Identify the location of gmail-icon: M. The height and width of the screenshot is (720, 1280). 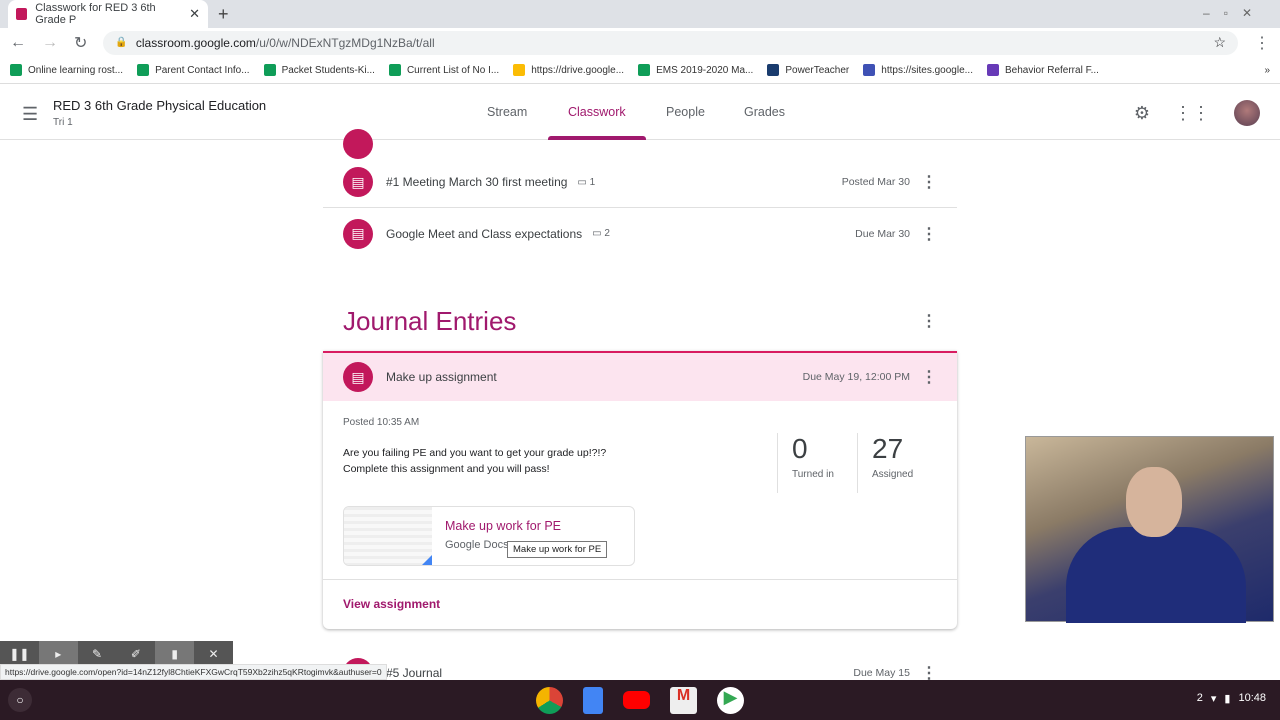
(683, 700).